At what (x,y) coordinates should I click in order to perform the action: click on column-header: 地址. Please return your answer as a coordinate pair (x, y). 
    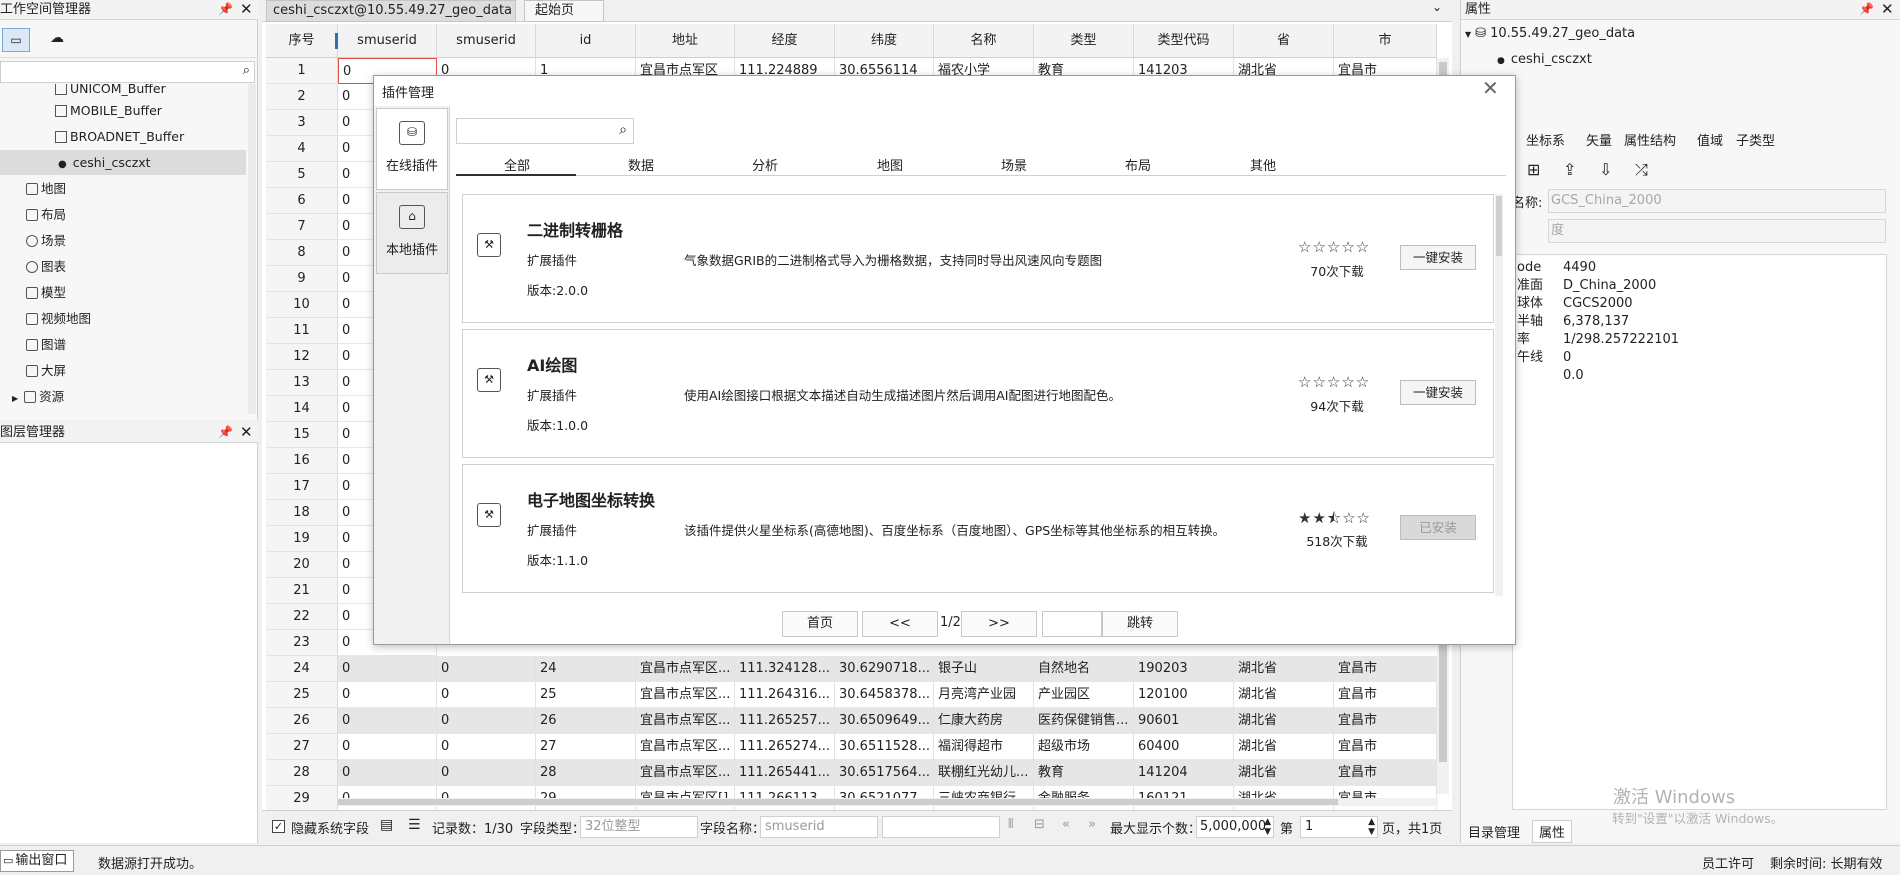
    Looking at the image, I should click on (685, 41).